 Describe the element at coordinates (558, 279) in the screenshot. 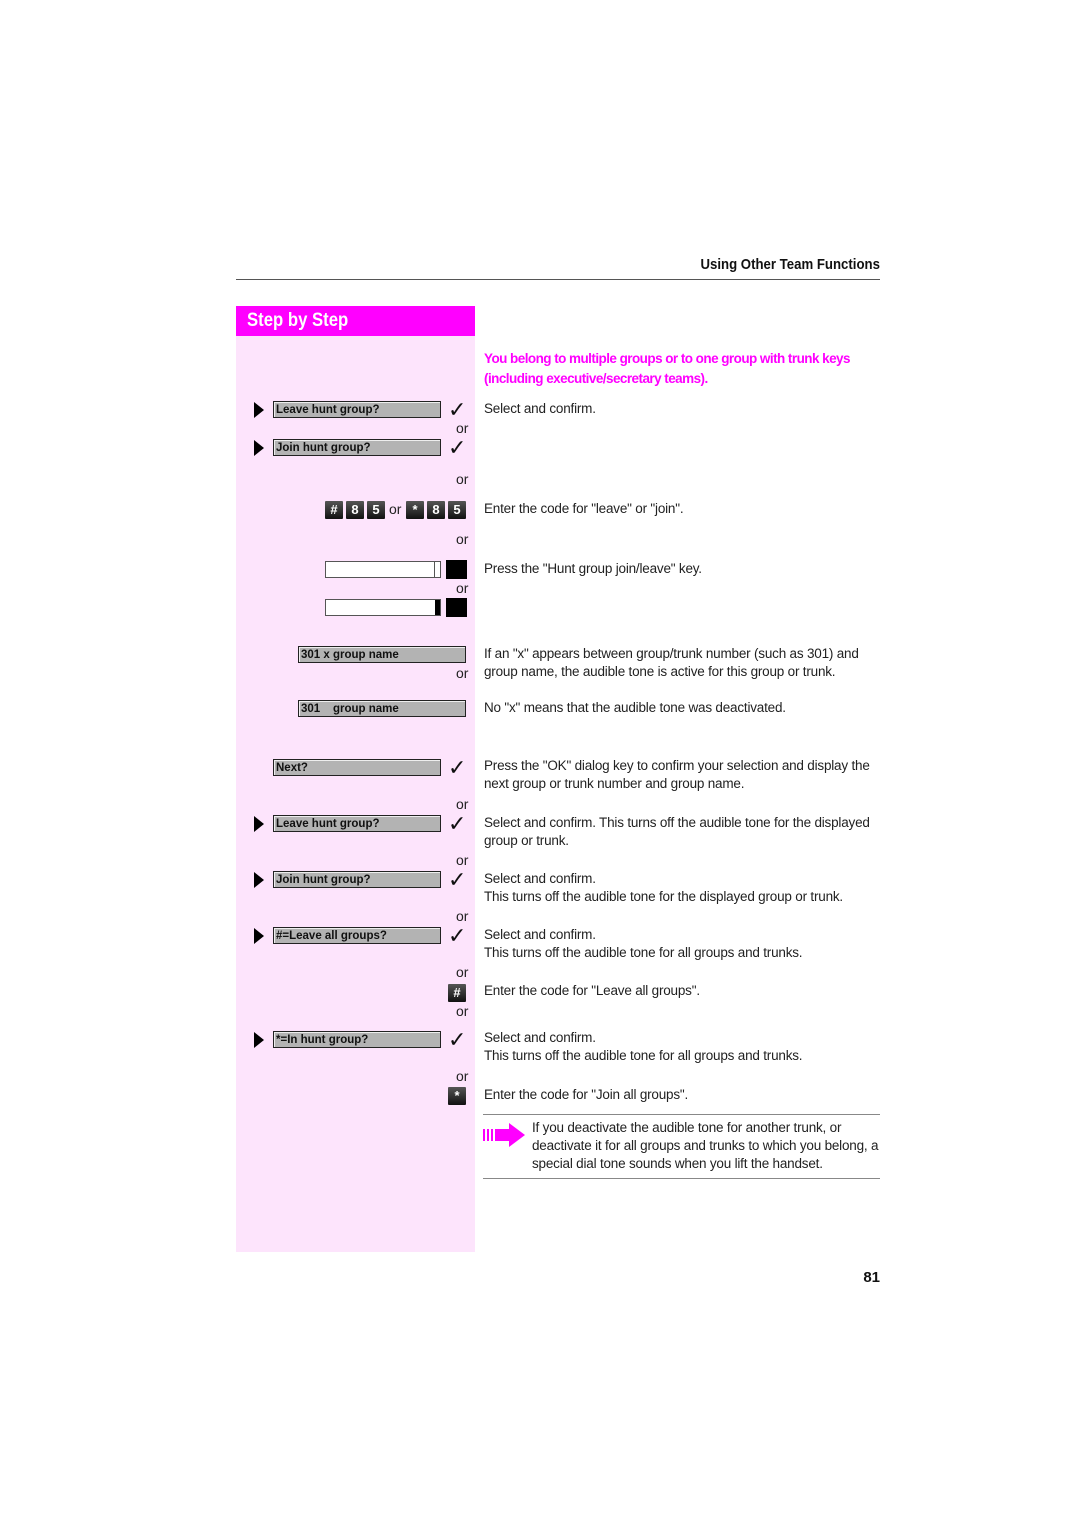

I see `header-divider` at that location.